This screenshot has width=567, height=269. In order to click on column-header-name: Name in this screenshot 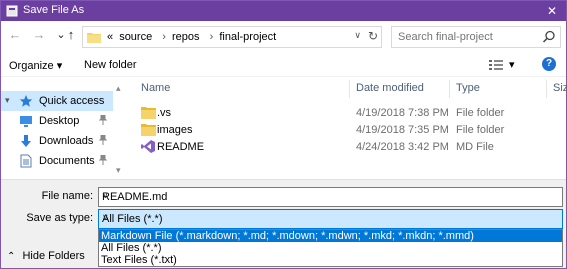, I will do `click(155, 88)`.